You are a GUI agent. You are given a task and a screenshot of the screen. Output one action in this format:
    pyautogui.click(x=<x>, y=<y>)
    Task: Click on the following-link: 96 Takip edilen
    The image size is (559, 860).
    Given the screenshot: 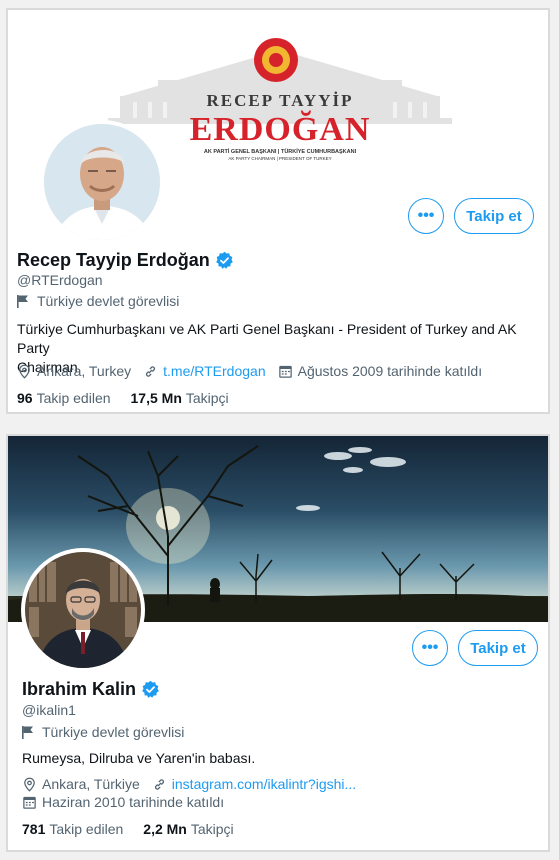 What is the action you would take?
    pyautogui.click(x=64, y=398)
    